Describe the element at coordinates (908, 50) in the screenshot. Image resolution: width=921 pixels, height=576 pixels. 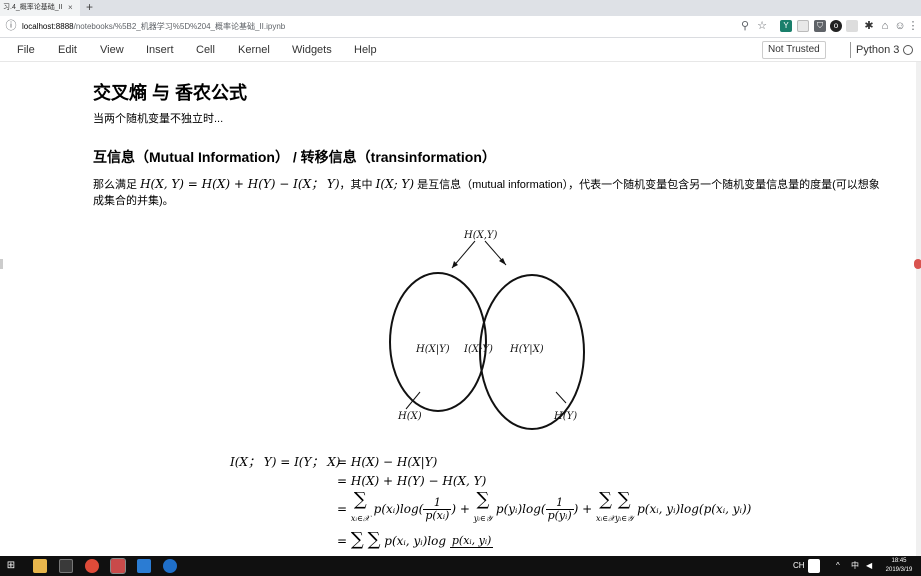
I see `kernel-idle-indicator-icon` at that location.